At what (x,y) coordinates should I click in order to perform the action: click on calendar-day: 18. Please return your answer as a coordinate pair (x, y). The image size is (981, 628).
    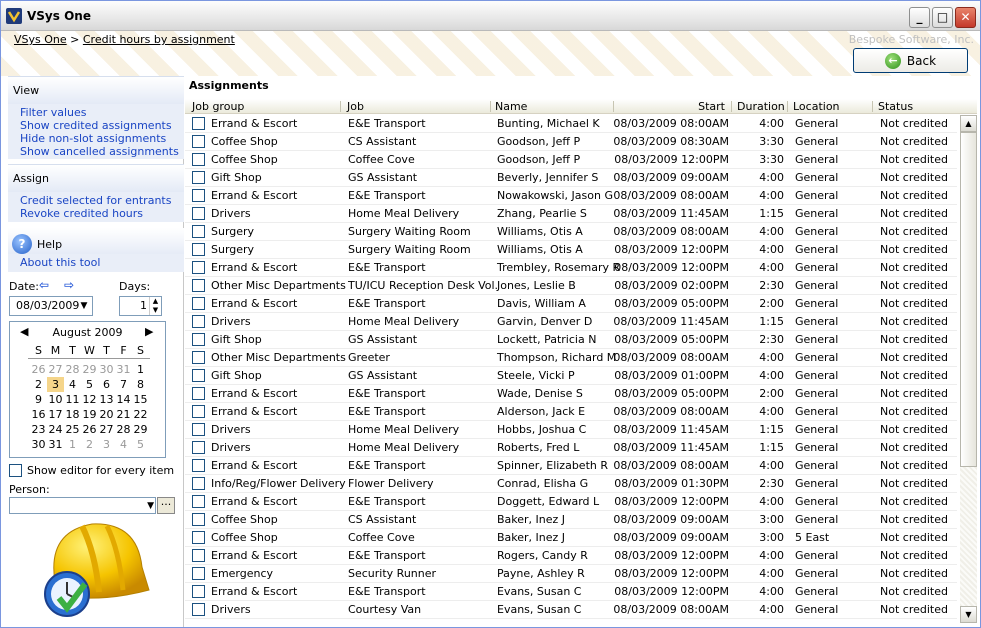
    Looking at the image, I should click on (72, 414).